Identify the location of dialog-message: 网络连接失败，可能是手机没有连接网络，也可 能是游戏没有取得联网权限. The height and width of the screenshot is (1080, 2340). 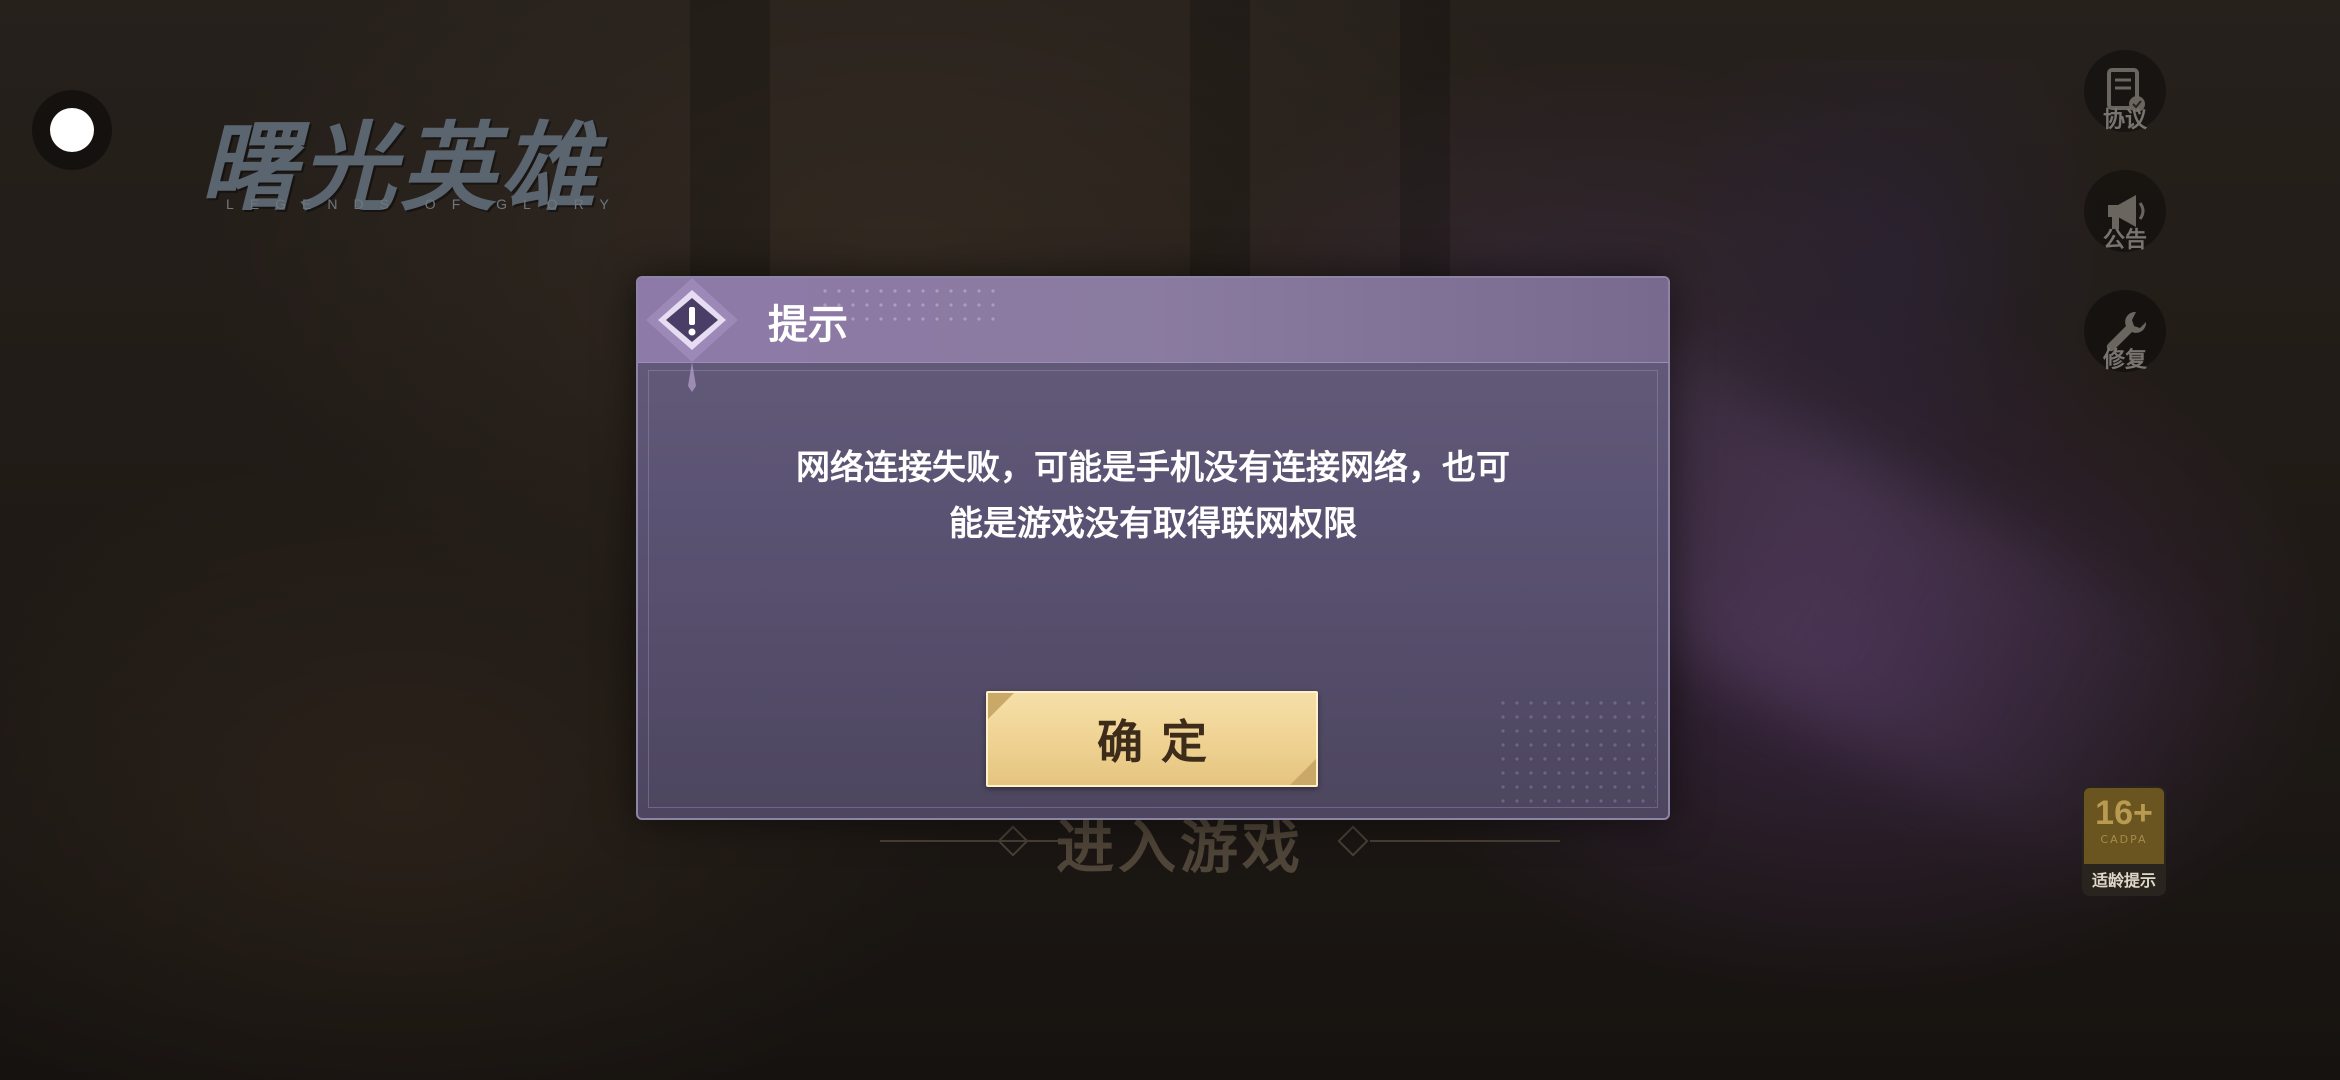
(1153, 496).